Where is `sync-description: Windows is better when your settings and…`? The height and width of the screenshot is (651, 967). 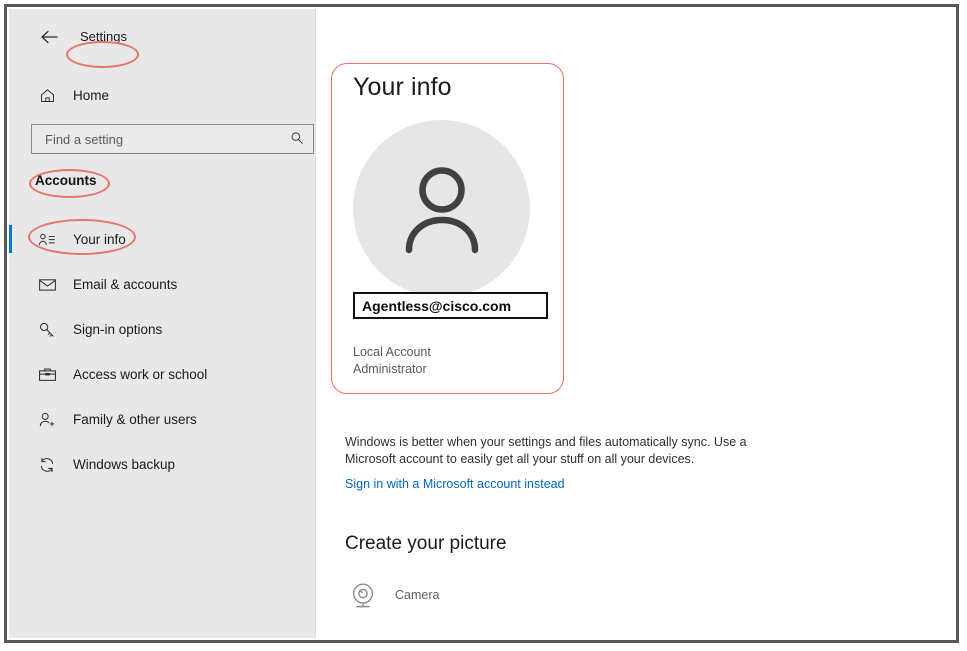 sync-description: Windows is better when your settings and… is located at coordinates (546, 450).